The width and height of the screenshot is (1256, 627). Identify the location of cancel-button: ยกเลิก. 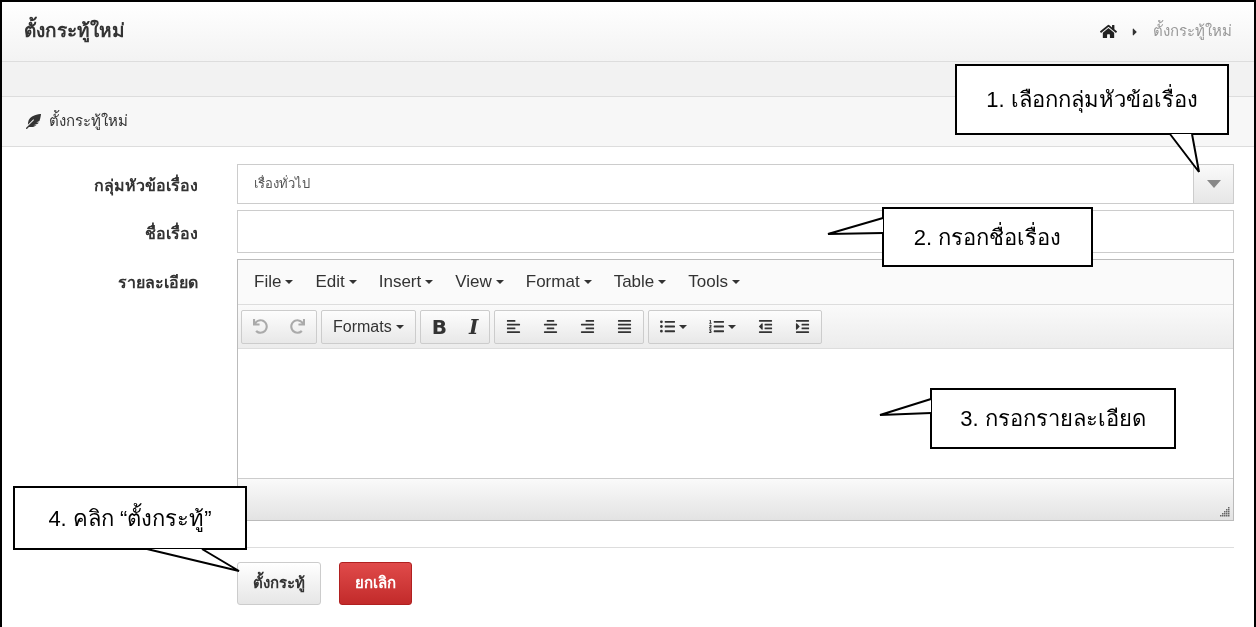
(375, 583).